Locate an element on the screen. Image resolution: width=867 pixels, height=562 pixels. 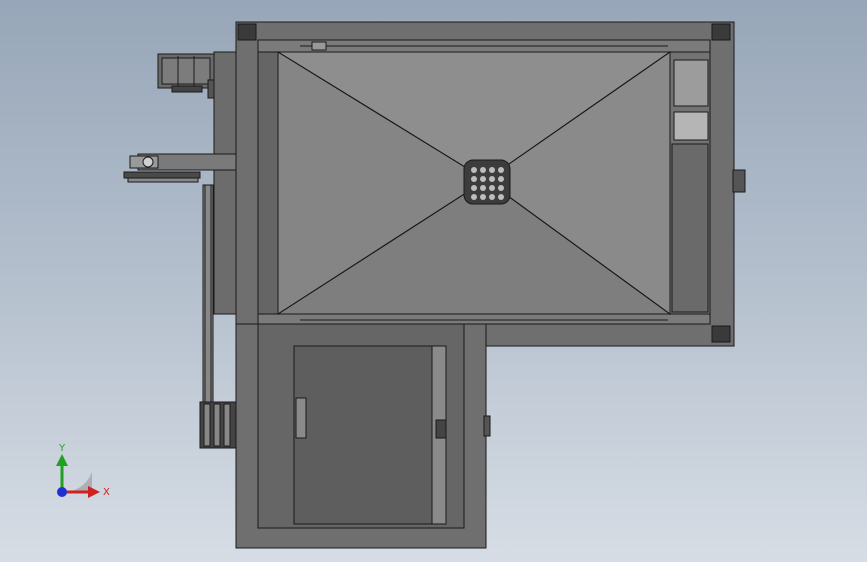
x-axis-arrow-icon is located at coordinates (94, 492).